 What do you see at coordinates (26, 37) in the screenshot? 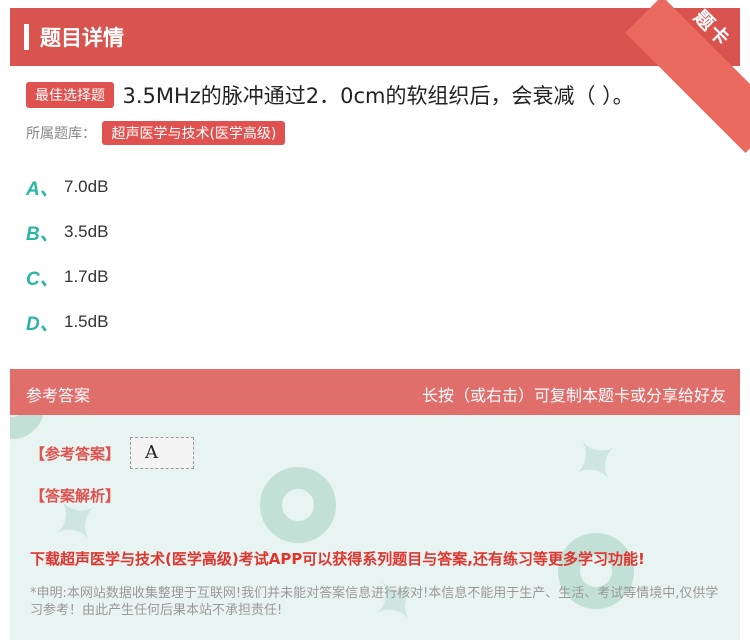
I see `header-accent-mark` at bounding box center [26, 37].